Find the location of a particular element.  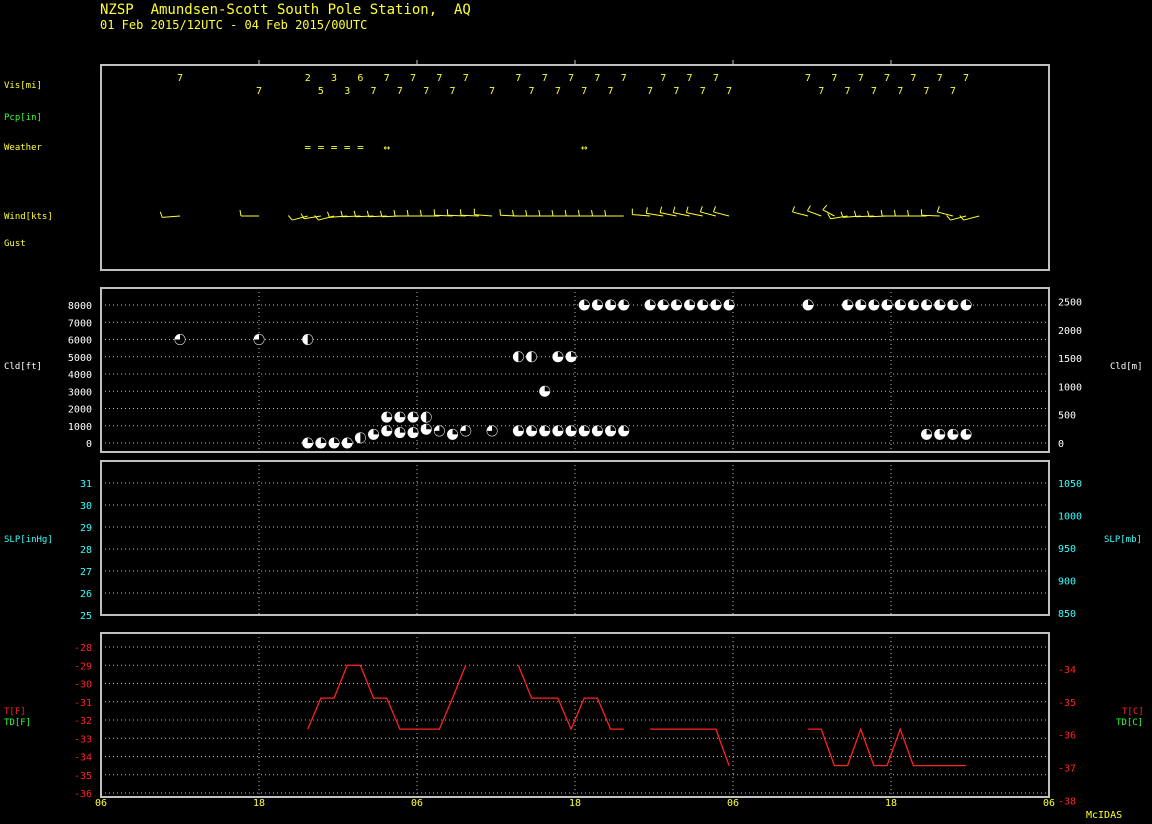

cloud-ft-tick-label: 4000 is located at coordinates (80, 375).